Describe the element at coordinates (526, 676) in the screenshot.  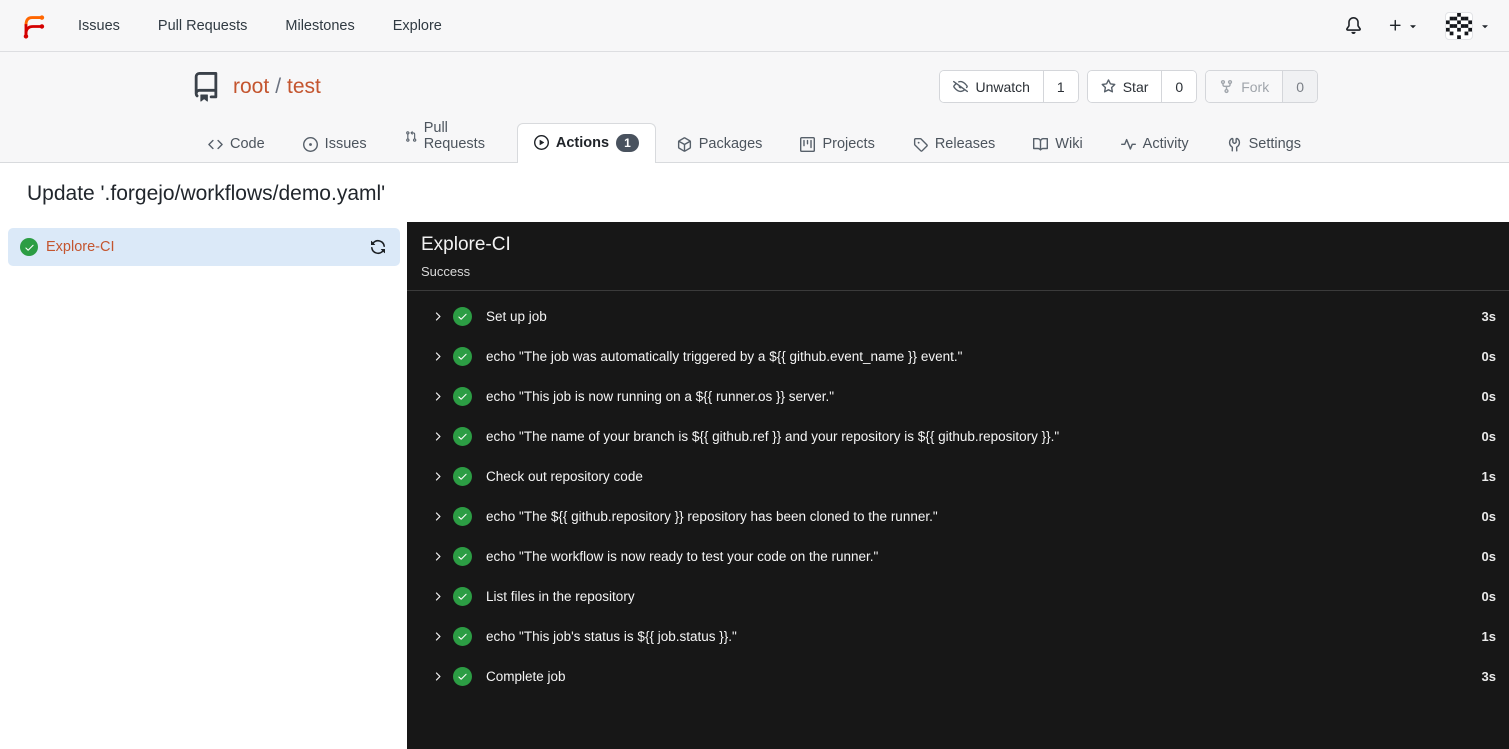
I see `step-name: Complete job` at that location.